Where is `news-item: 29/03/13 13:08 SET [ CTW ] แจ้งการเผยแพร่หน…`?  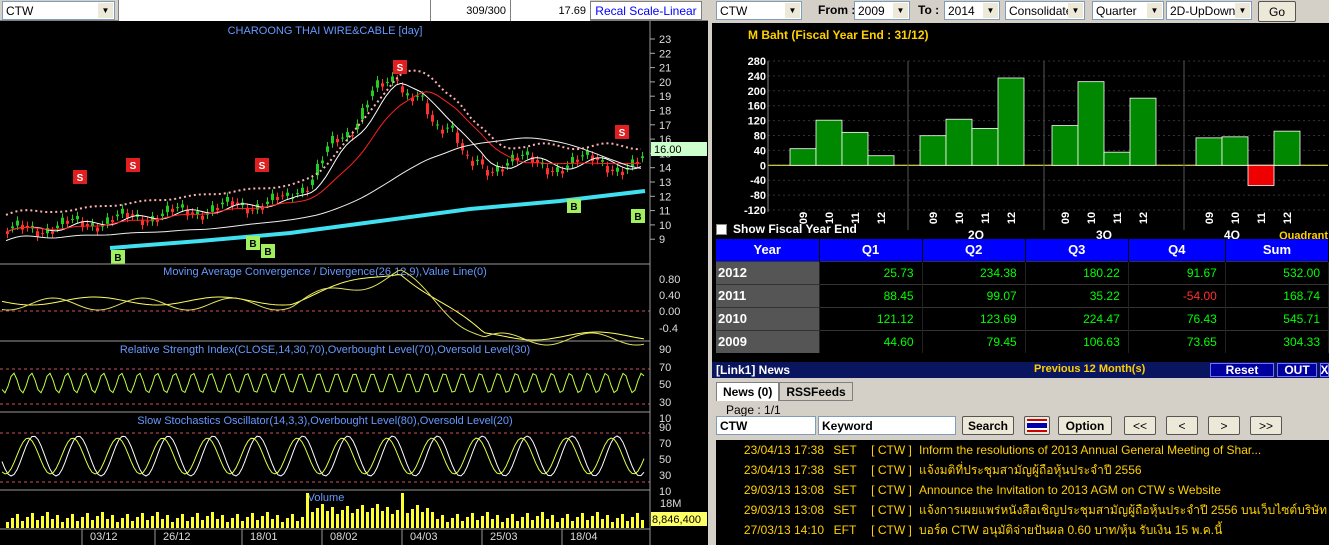 news-item: 29/03/13 13:08 SET [ CTW ] แจ้งการเผยแพร่หน… is located at coordinates (1022, 510).